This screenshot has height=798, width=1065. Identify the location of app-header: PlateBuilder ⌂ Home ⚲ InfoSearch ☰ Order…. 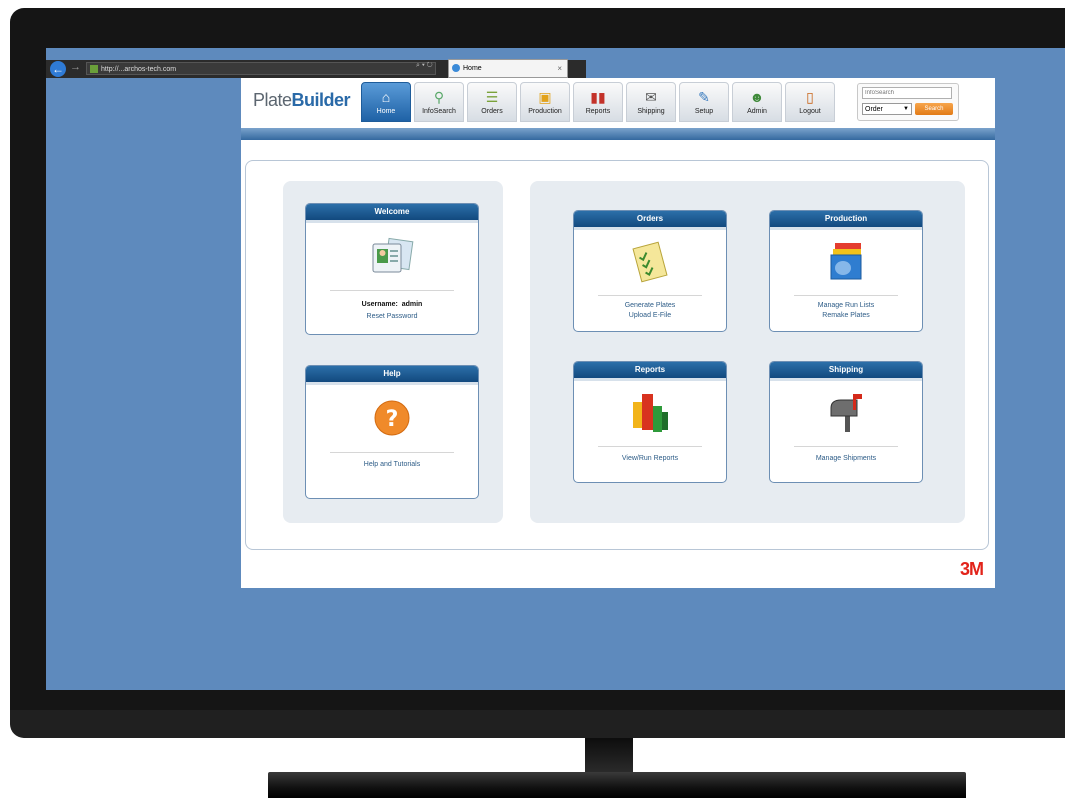
(618, 103).